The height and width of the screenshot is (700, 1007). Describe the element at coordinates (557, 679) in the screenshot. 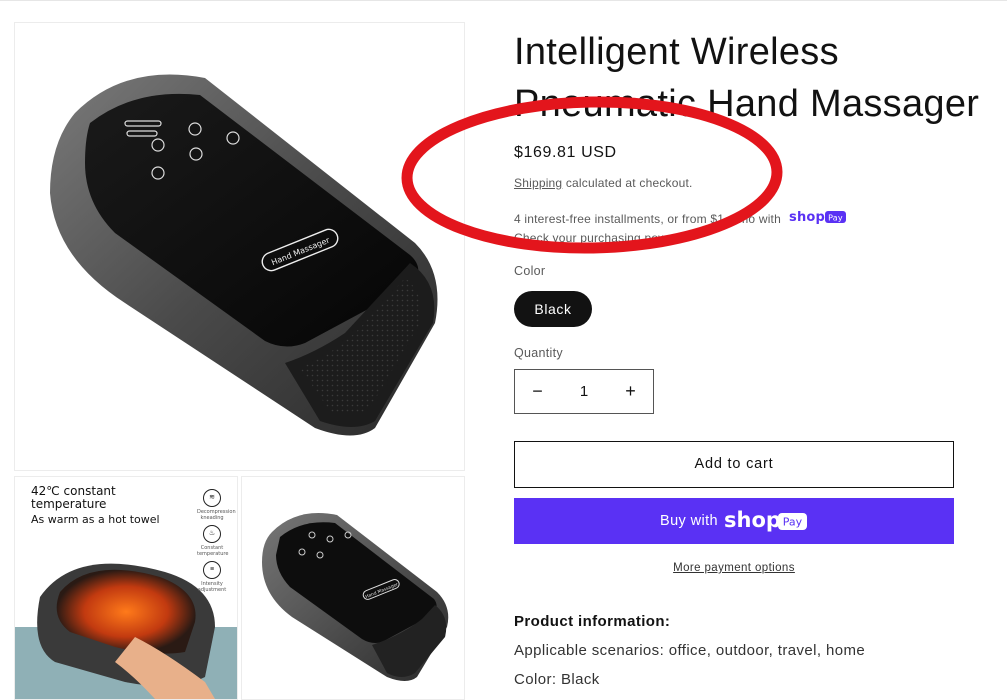

I see `description-color: Color: Black` at that location.